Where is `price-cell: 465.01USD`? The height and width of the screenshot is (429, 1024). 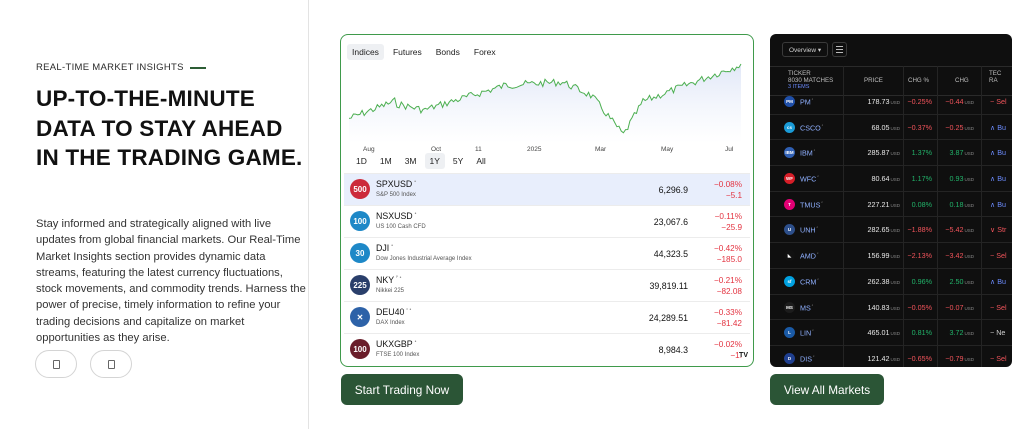
price-cell: 465.01USD is located at coordinates (878, 333).